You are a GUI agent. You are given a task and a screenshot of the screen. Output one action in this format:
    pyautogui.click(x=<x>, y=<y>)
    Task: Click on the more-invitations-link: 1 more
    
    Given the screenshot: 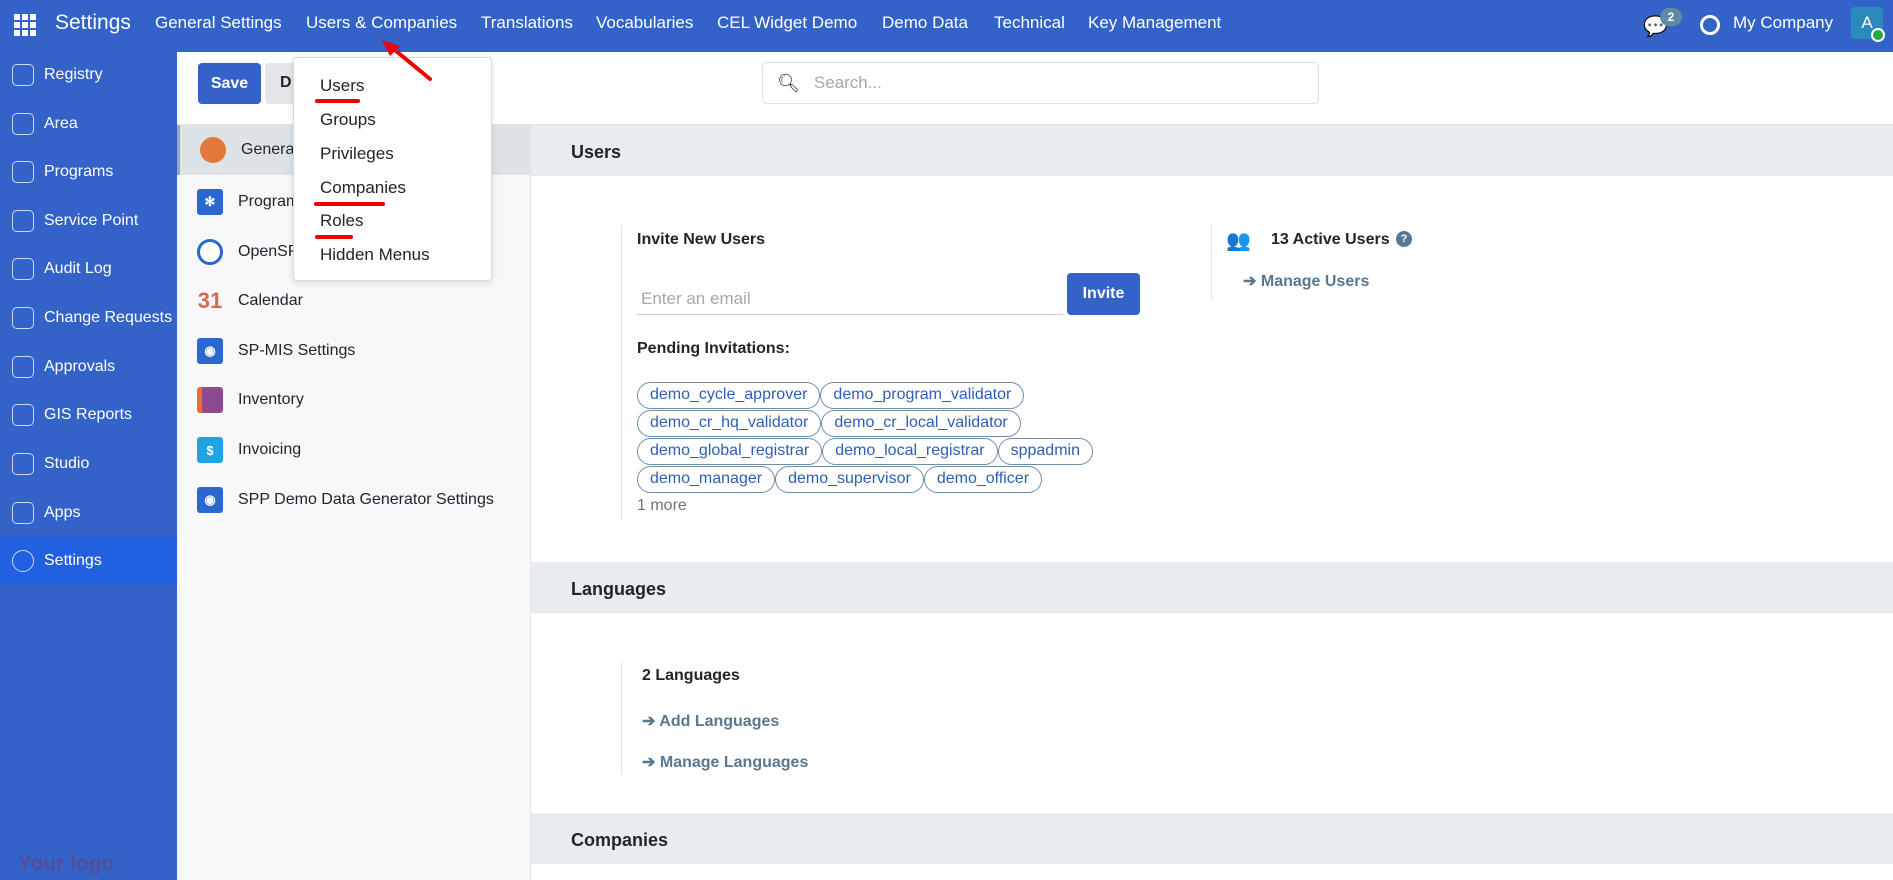 What is the action you would take?
    pyautogui.click(x=897, y=506)
    